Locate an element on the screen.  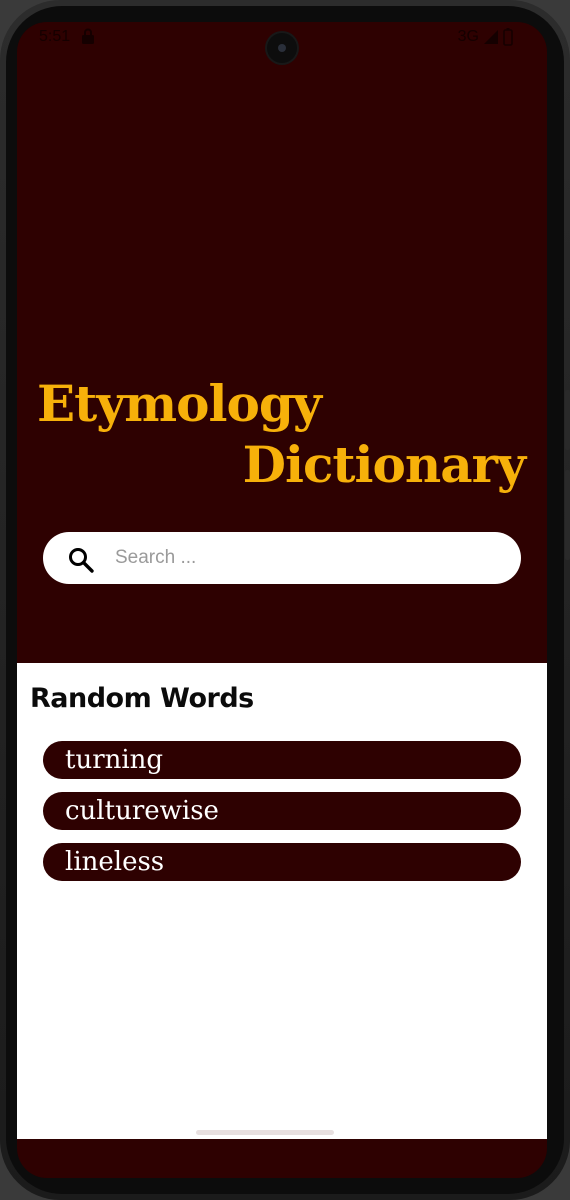
random-words-list: turning culturewise lineless is located at coordinates (282, 817).